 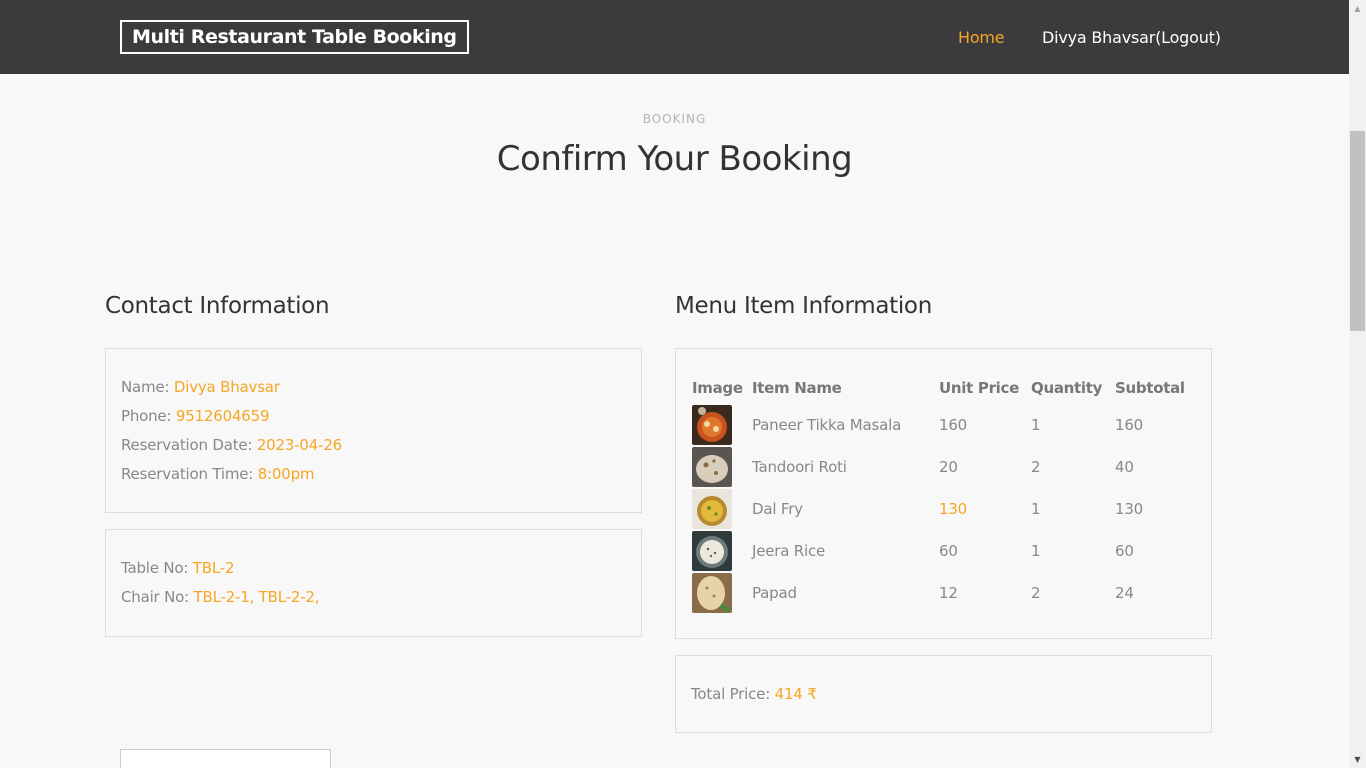 I want to click on confirm-booking-button, so click(x=225, y=758).